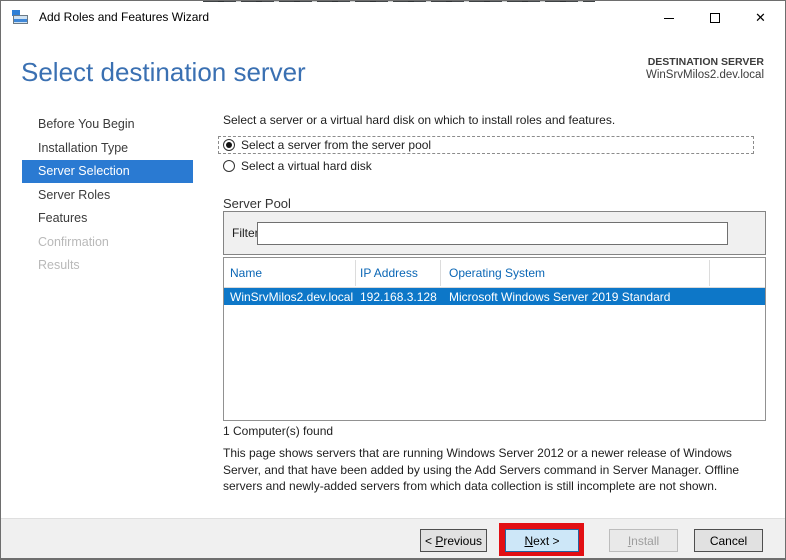  I want to click on sidebar-item-server-selection: Server Selection, so click(107, 171).